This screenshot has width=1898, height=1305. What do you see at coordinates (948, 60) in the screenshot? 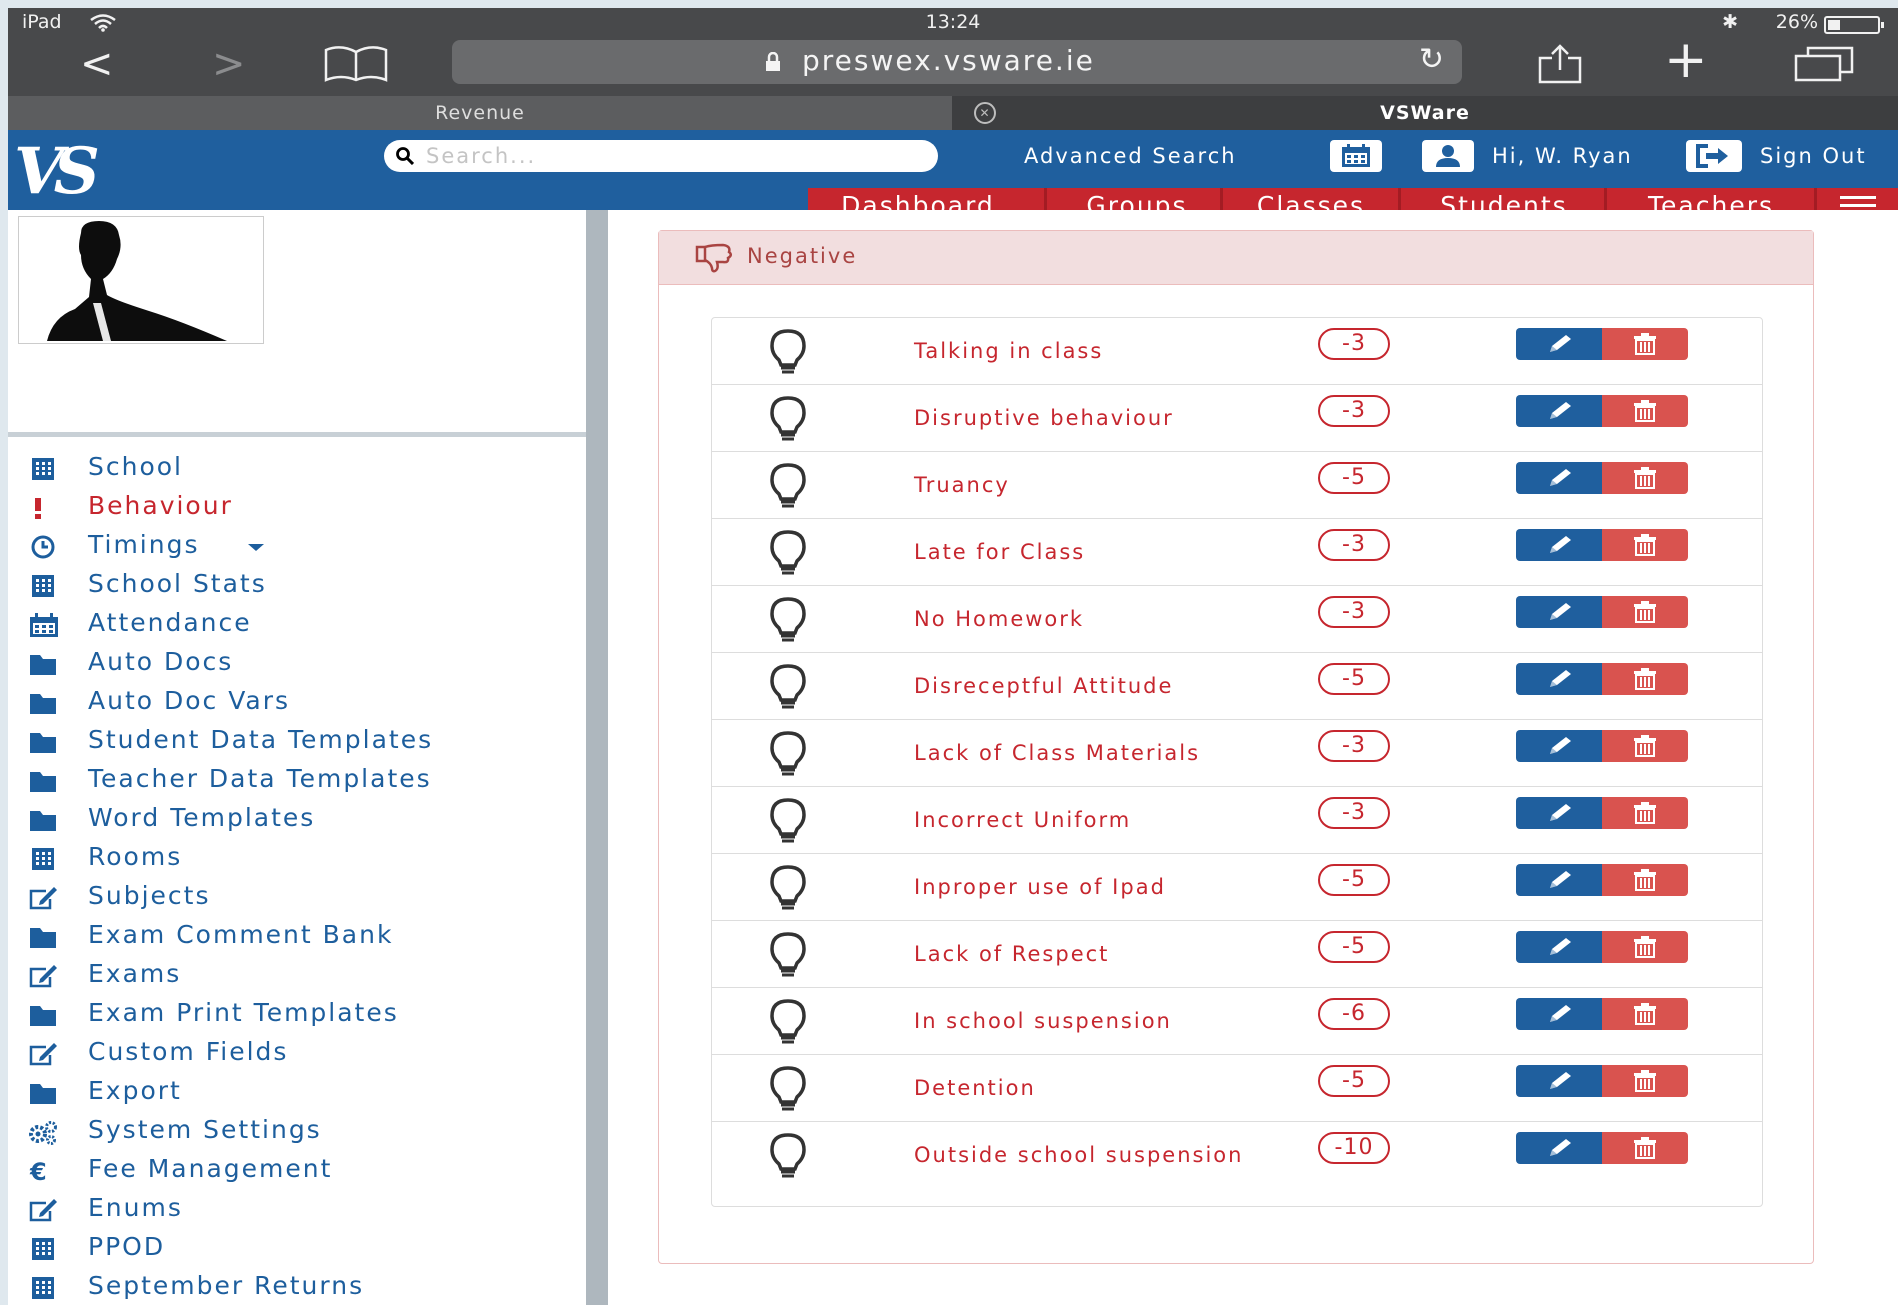
I see `url-text: preswex.vsware.ie` at bounding box center [948, 60].